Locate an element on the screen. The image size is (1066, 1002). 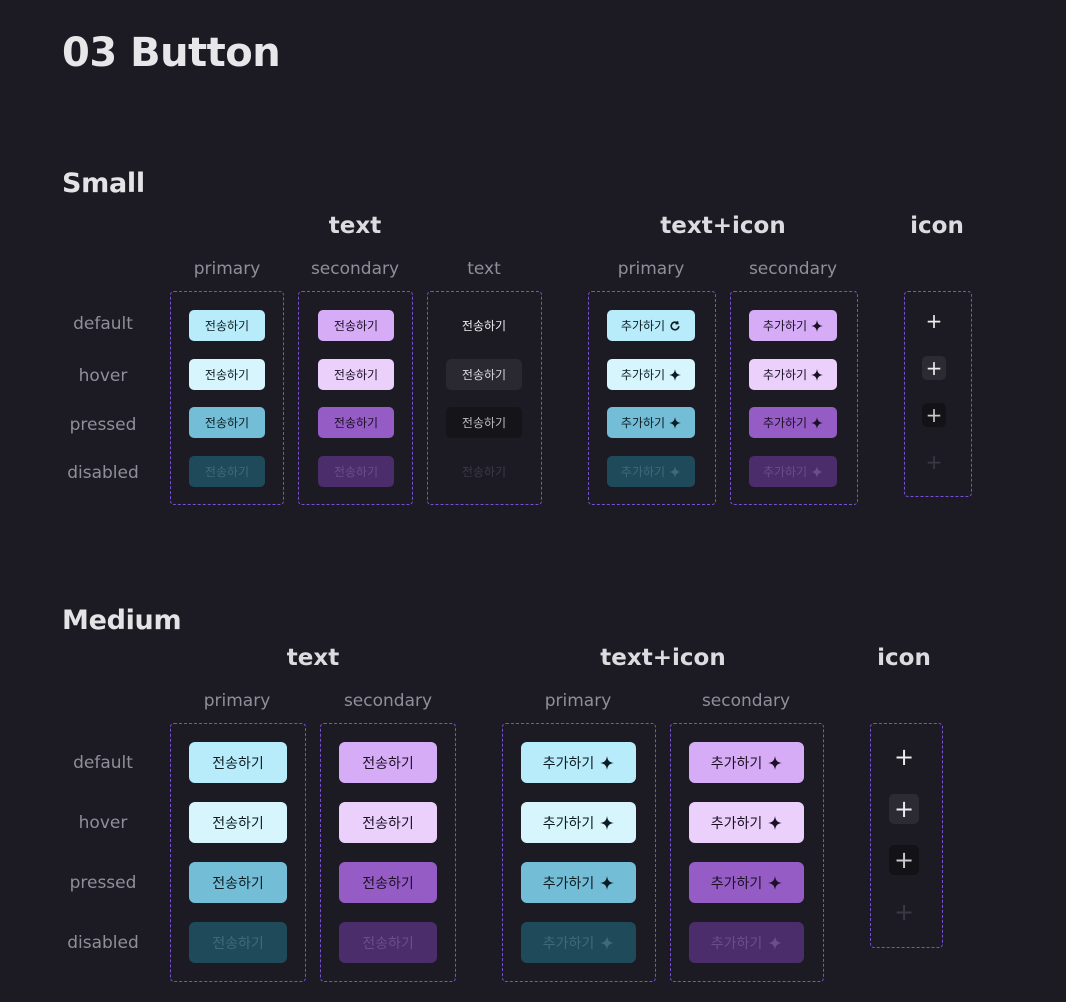
refresh-icon is located at coordinates (675, 325).